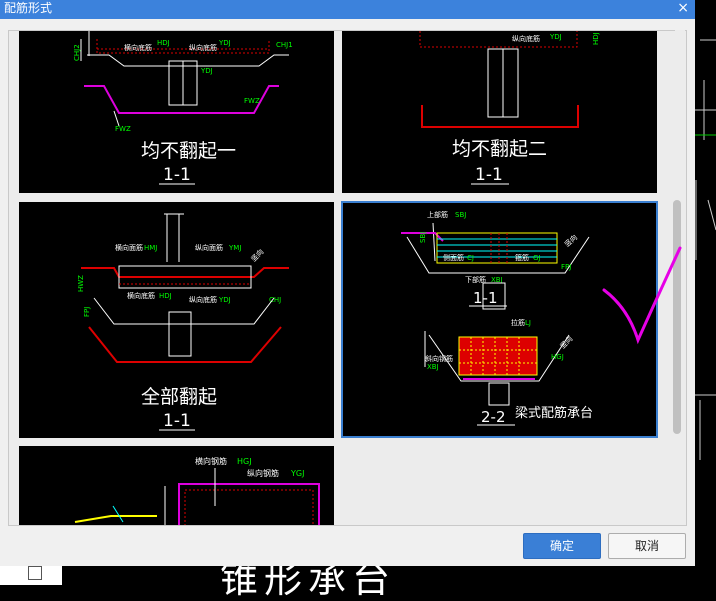  What do you see at coordinates (537, 258) in the screenshot?
I see `tile-label: GJ` at bounding box center [537, 258].